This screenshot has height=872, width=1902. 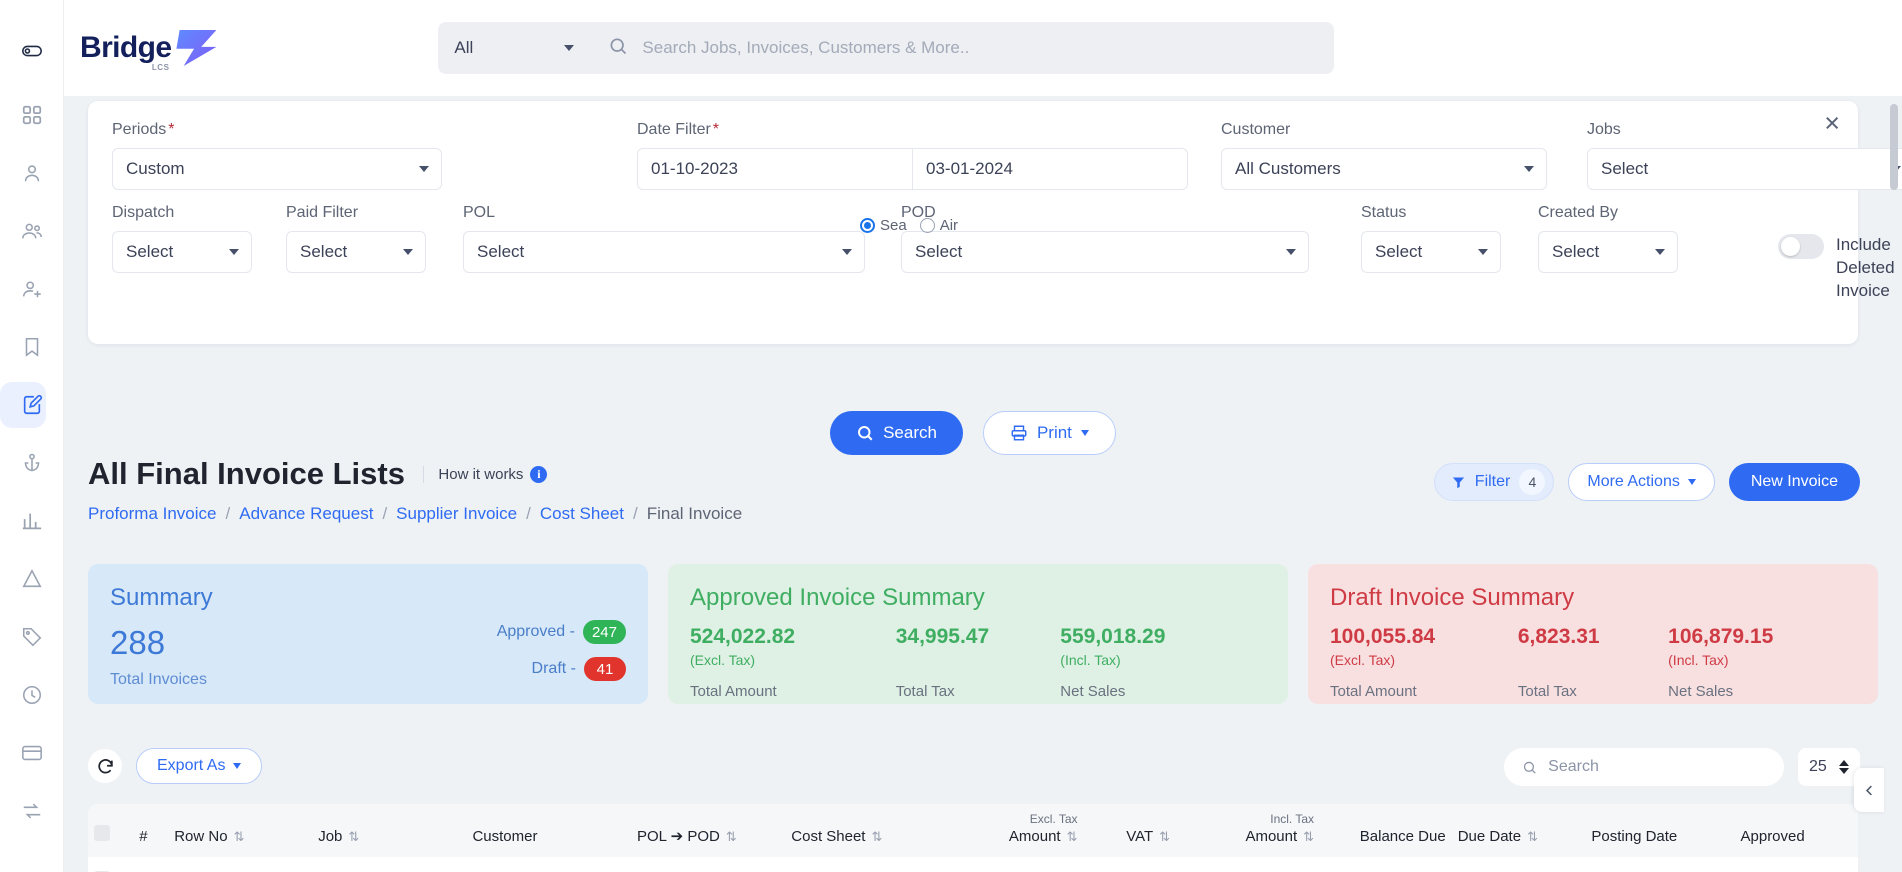 I want to click on chevron-left-icon, so click(x=1868, y=790).